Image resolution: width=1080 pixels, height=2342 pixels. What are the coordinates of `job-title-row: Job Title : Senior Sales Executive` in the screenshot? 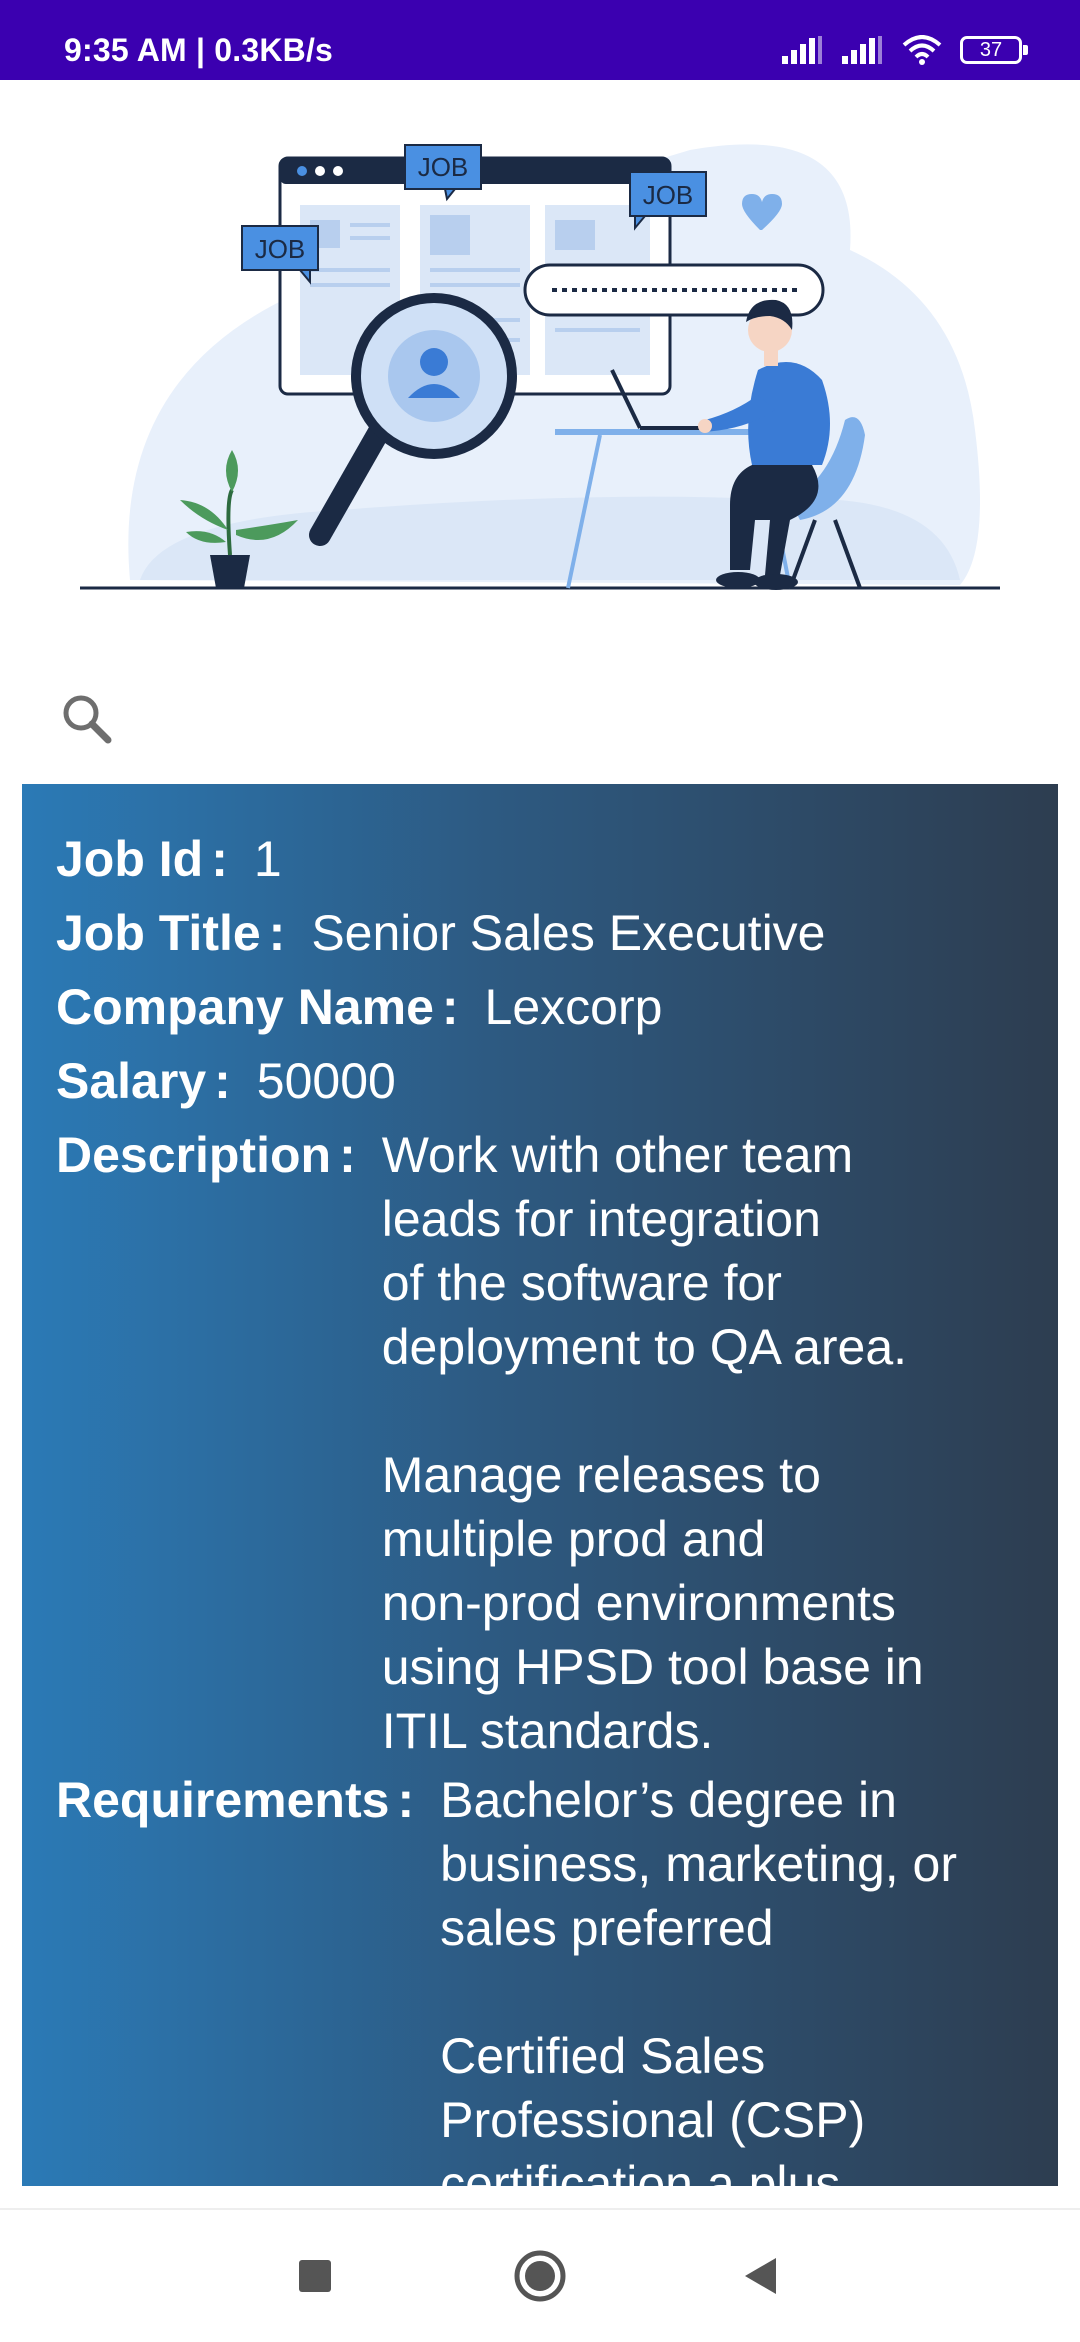 It's located at (540, 933).